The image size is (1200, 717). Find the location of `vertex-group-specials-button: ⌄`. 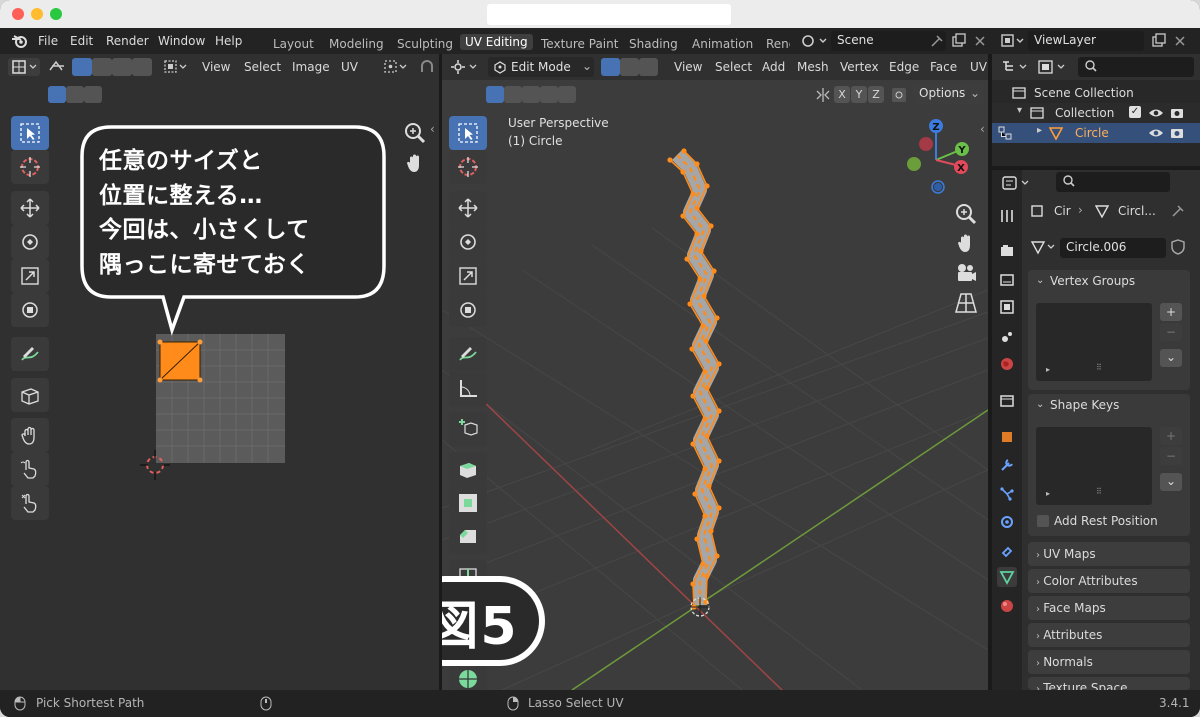

vertex-group-specials-button: ⌄ is located at coordinates (1171, 358).